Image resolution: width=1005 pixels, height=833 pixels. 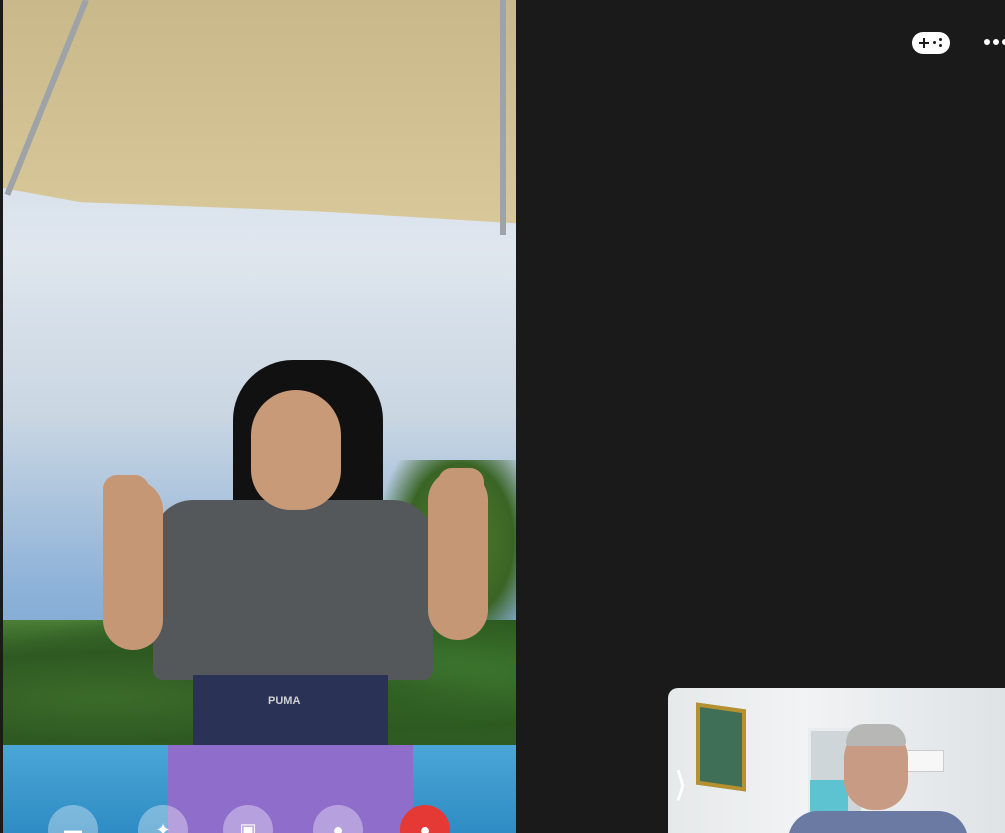 I want to click on self-view-video: ⟩, so click(x=836, y=760).